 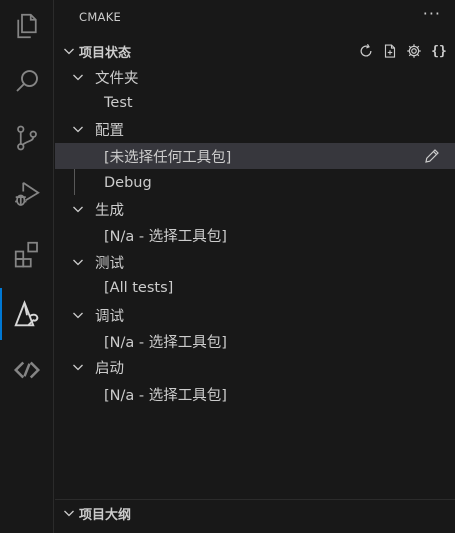 What do you see at coordinates (255, 17) in the screenshot?
I see `sidebar-header: CMAKE ···` at bounding box center [255, 17].